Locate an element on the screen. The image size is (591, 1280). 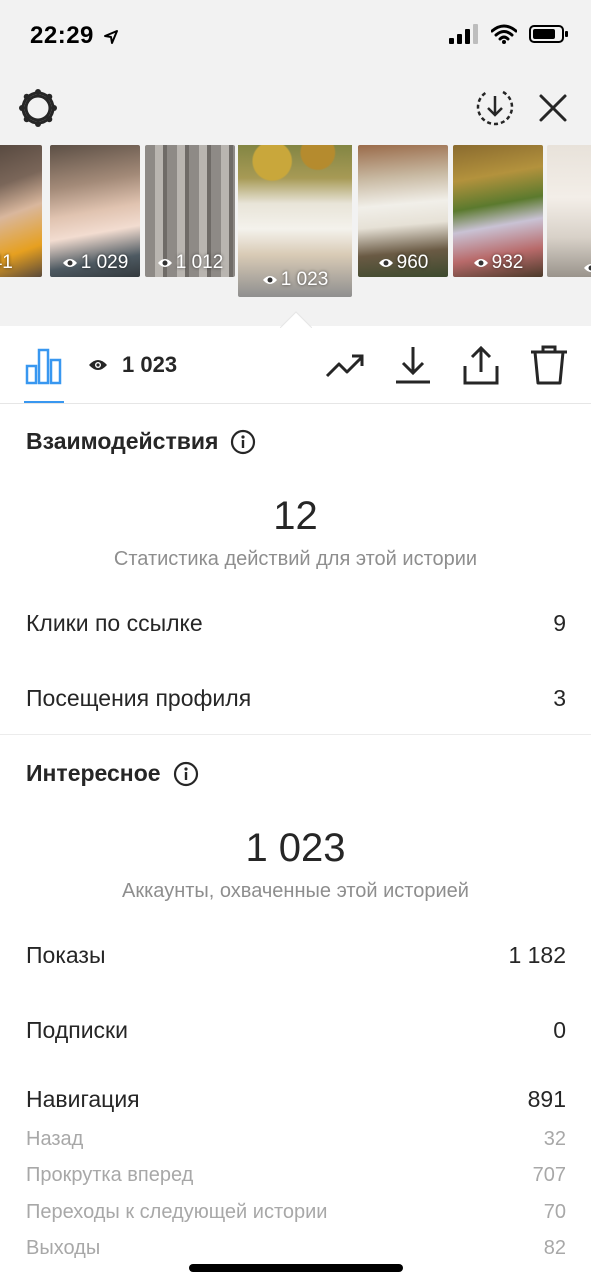
stat-label: Прокрутка вперед is located at coordinates (110, 1175).